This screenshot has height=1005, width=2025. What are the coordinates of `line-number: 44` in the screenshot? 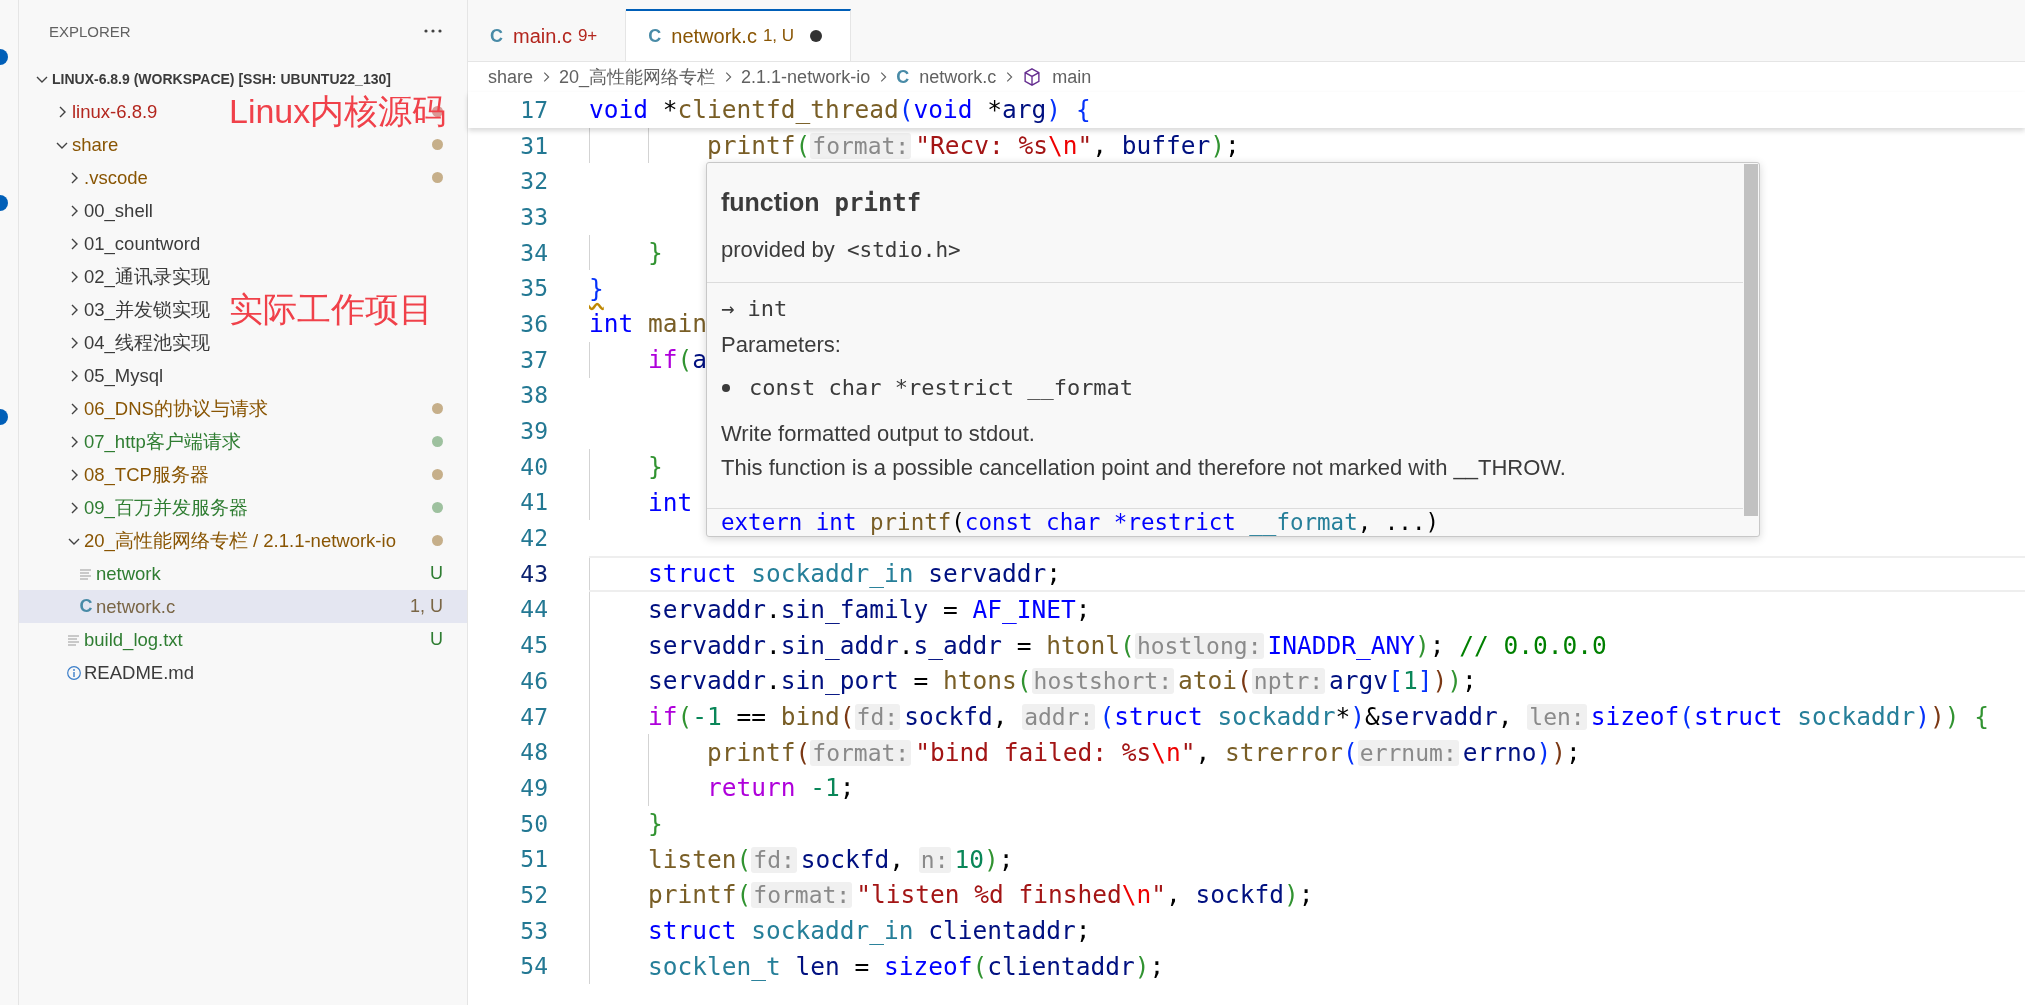 It's located at (533, 609).